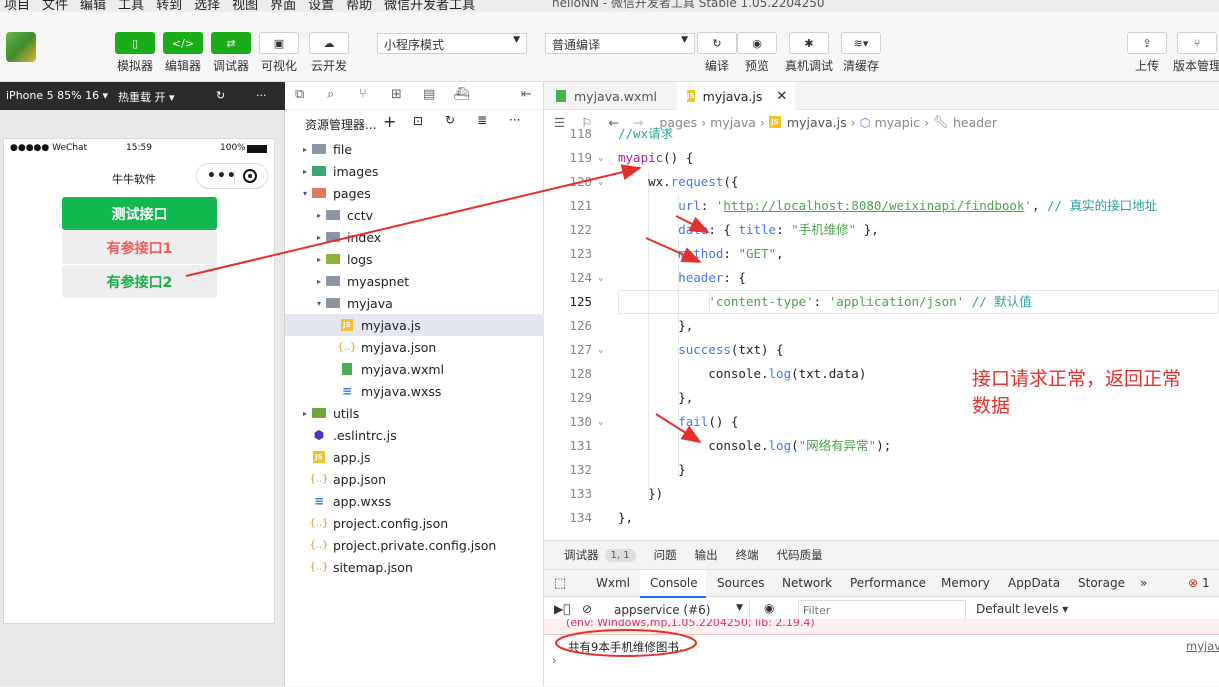 The height and width of the screenshot is (687, 1219). I want to click on close-icon: ✕, so click(781, 96).